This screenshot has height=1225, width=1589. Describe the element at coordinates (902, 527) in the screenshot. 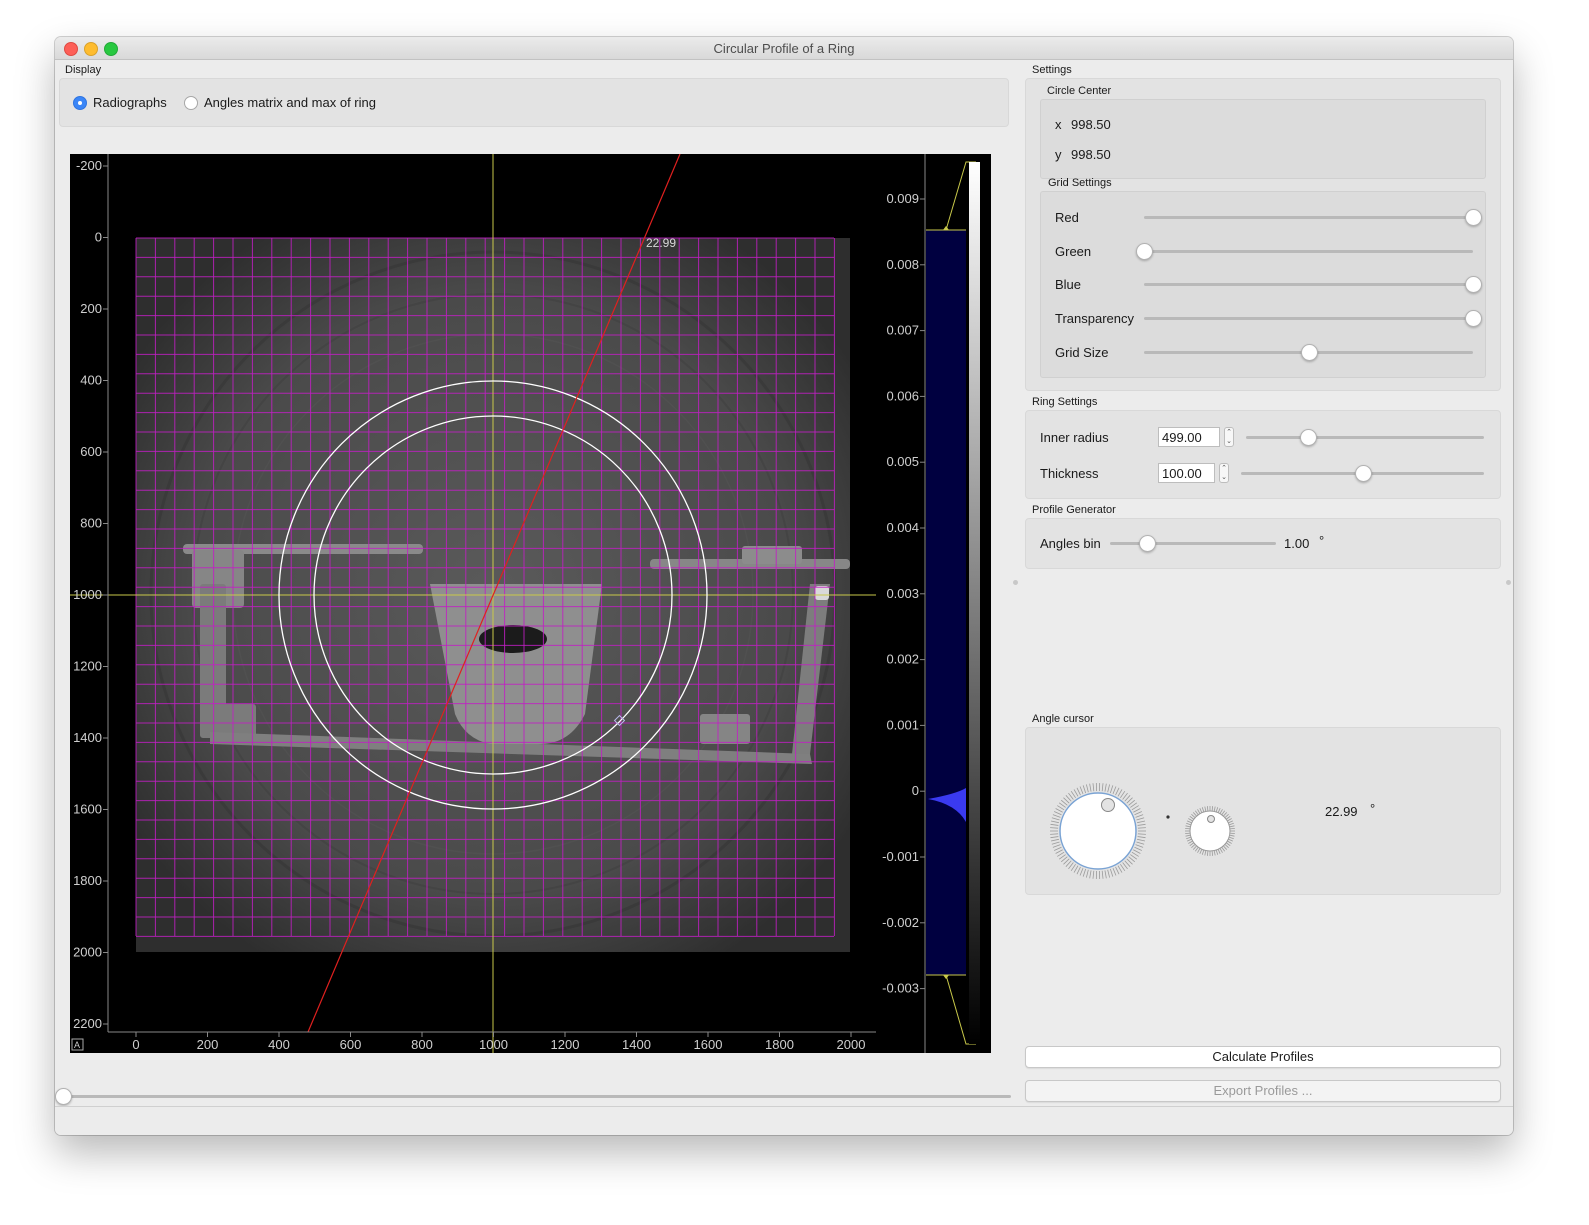

I see `histogram-tick-label: 0.004` at that location.